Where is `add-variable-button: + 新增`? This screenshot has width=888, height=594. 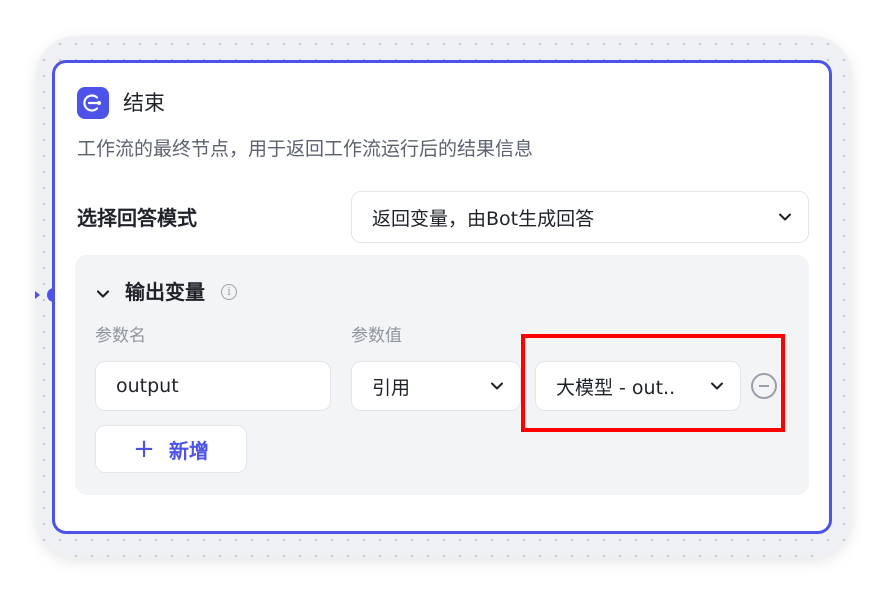 add-variable-button: + 新增 is located at coordinates (171, 449).